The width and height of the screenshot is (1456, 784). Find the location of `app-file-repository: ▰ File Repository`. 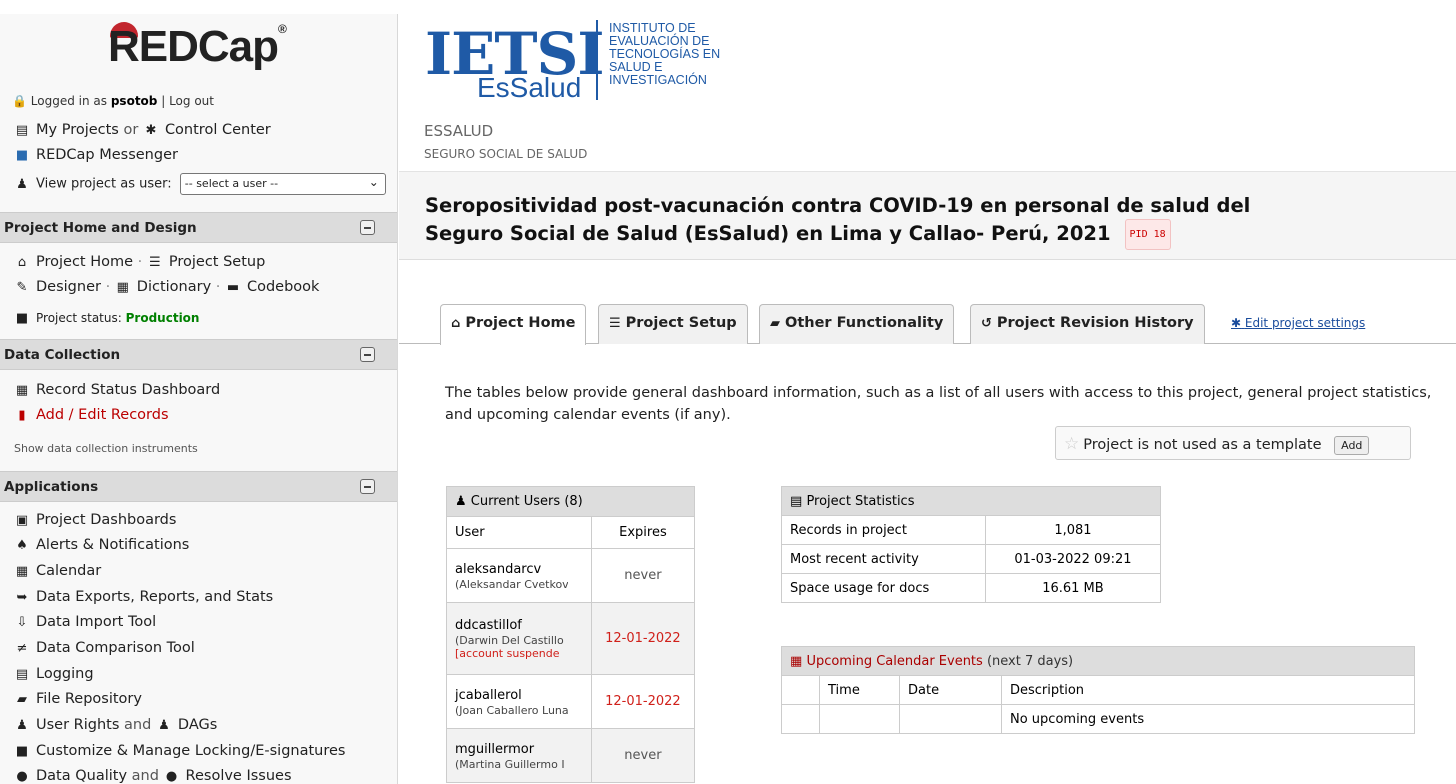

app-file-repository: ▰ File Repository is located at coordinates (78, 699).